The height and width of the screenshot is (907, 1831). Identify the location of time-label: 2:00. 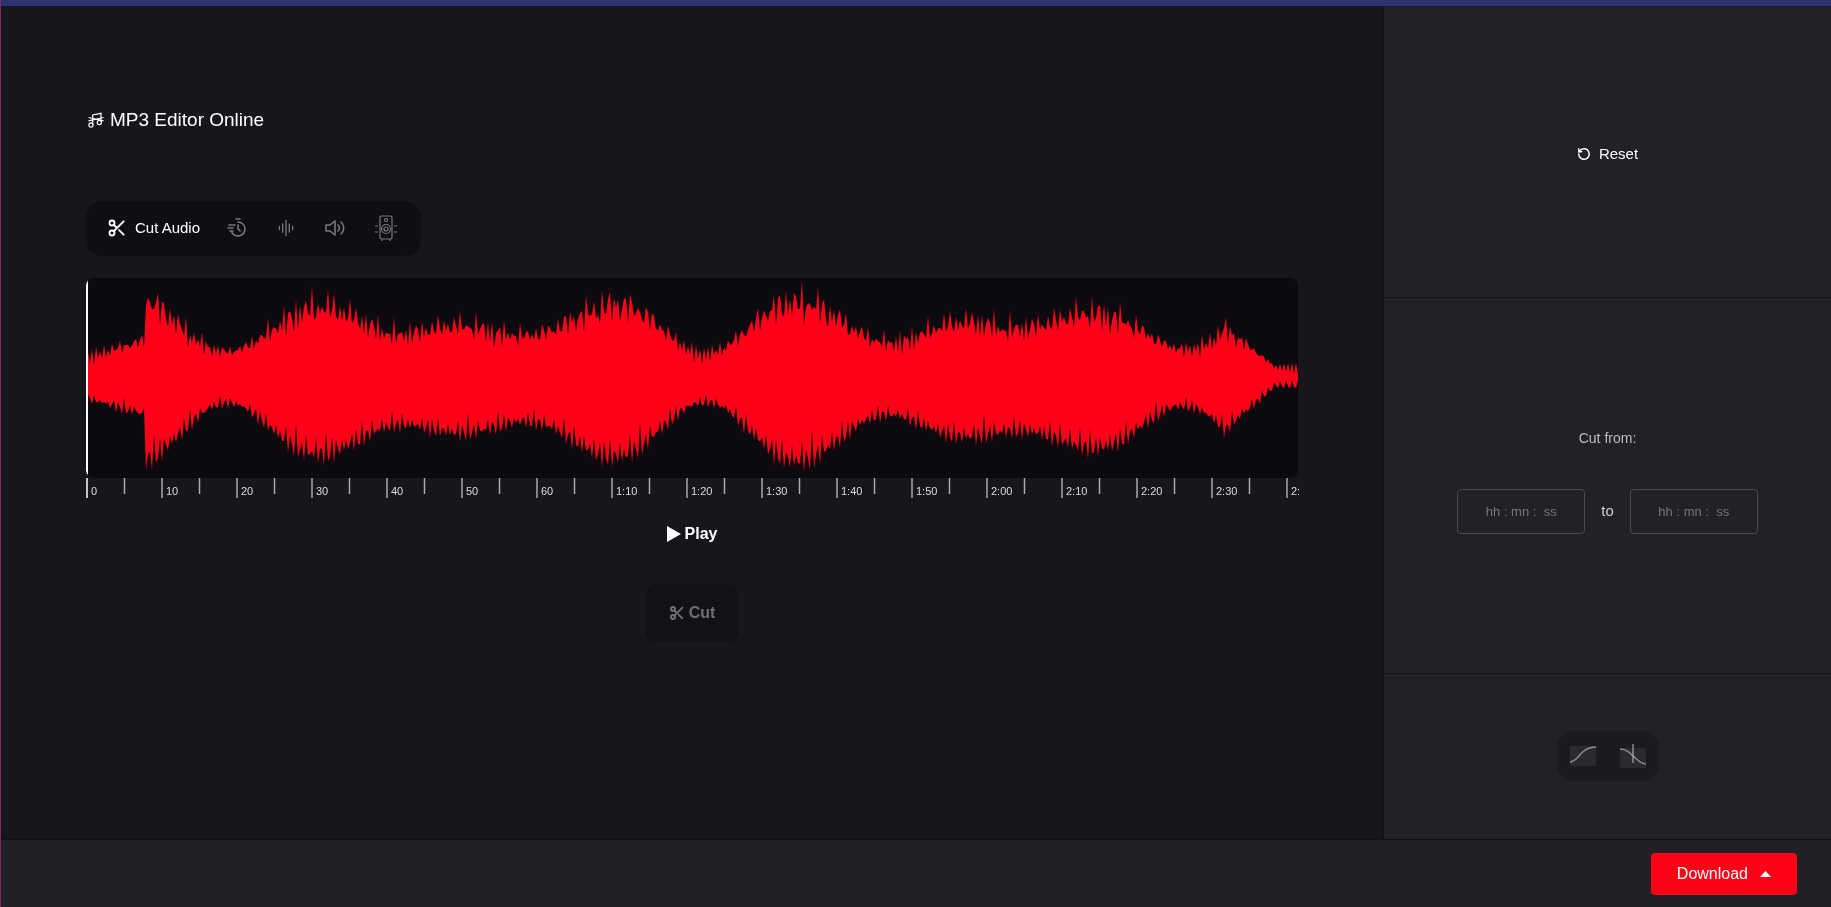
(1002, 491).